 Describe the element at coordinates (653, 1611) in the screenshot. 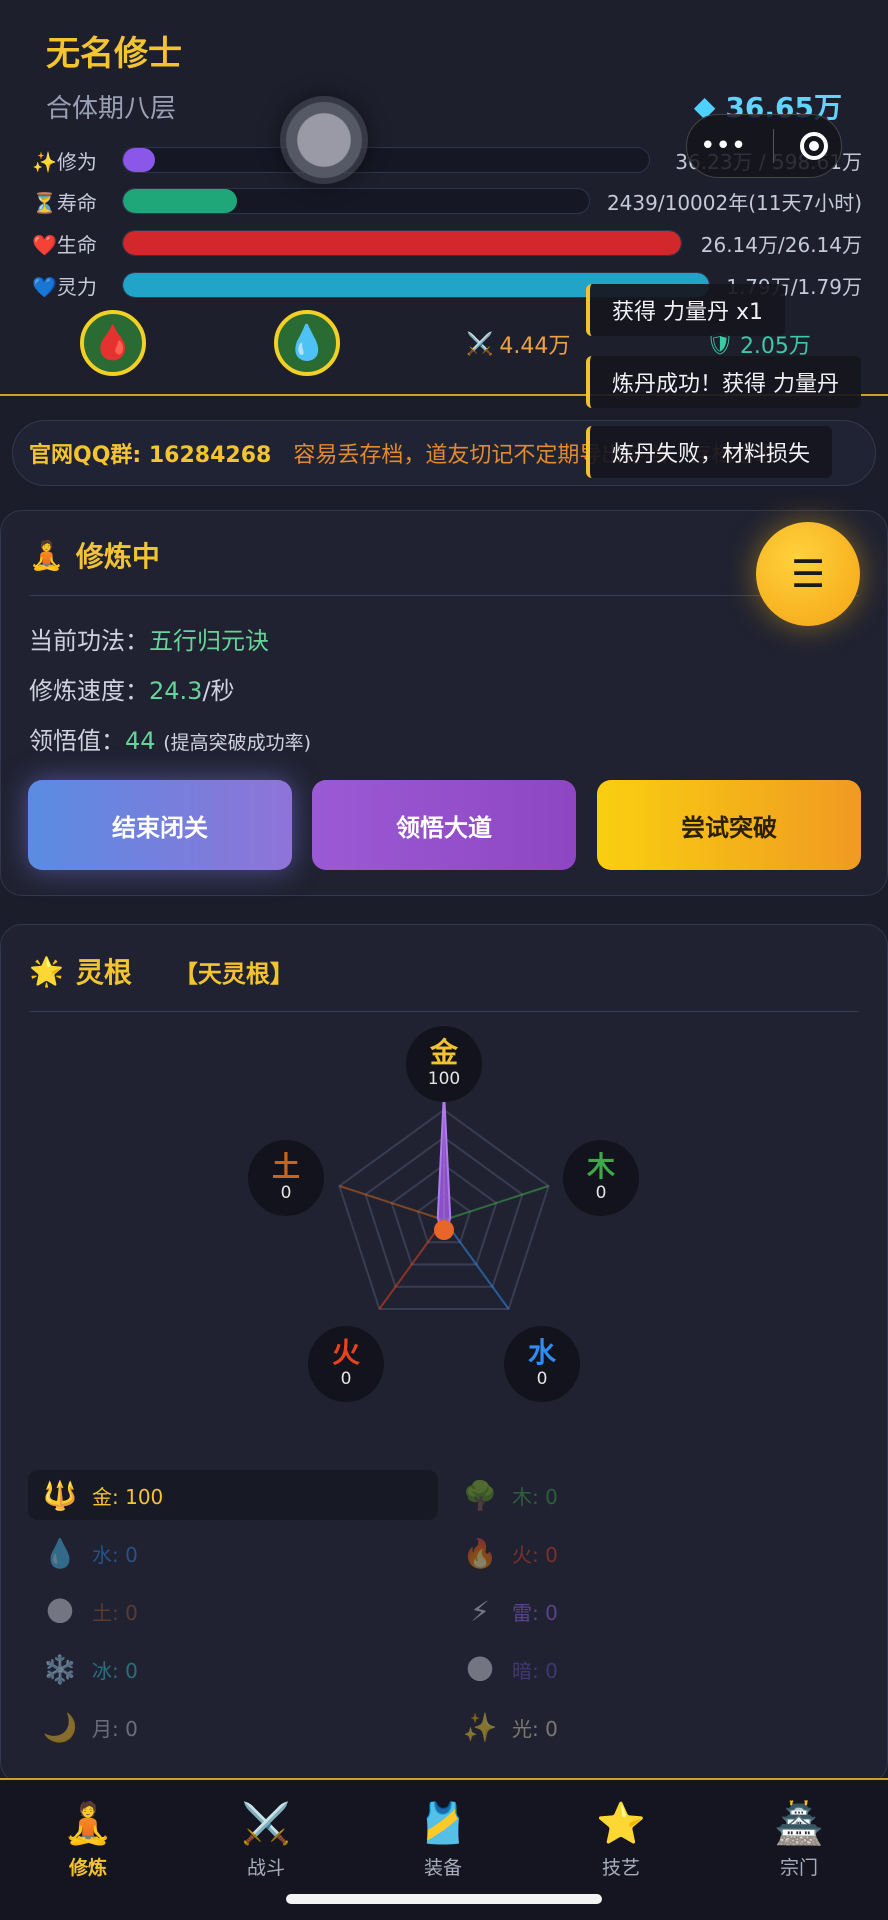

I see `element-stat: ⚡ 雷: 0` at that location.